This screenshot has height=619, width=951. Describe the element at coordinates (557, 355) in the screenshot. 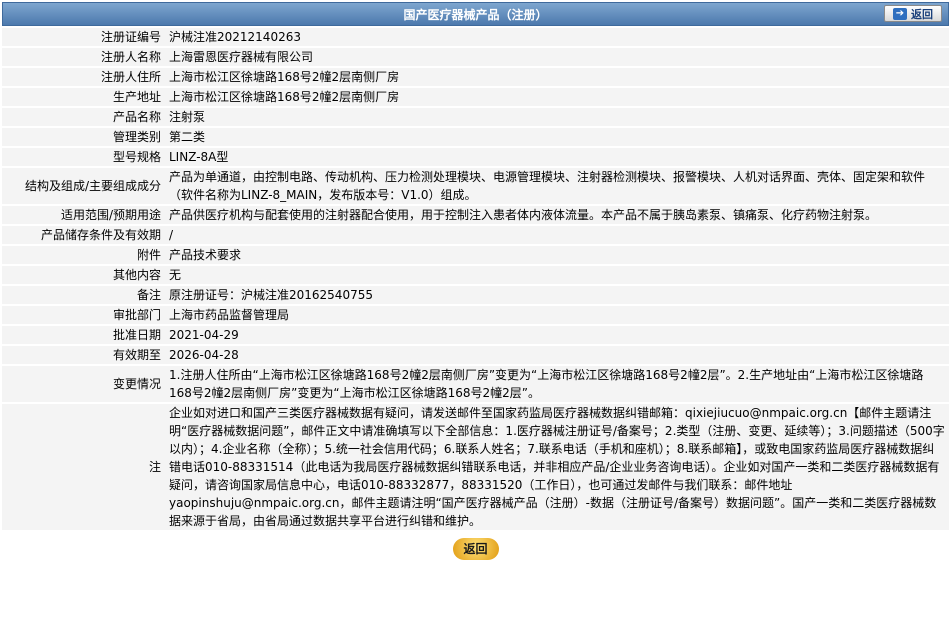

I see `field-value: 2026-04-28` at that location.